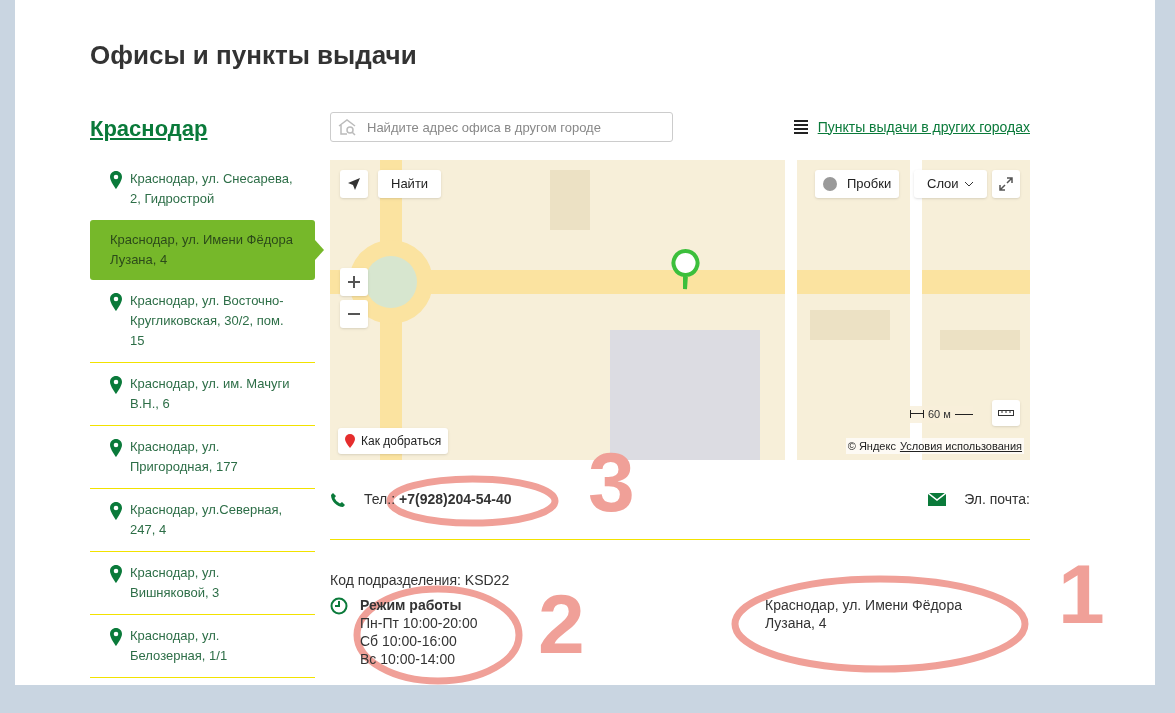 The height and width of the screenshot is (713, 1175). I want to click on department-code: Код подразделения: KSD22, so click(420, 580).